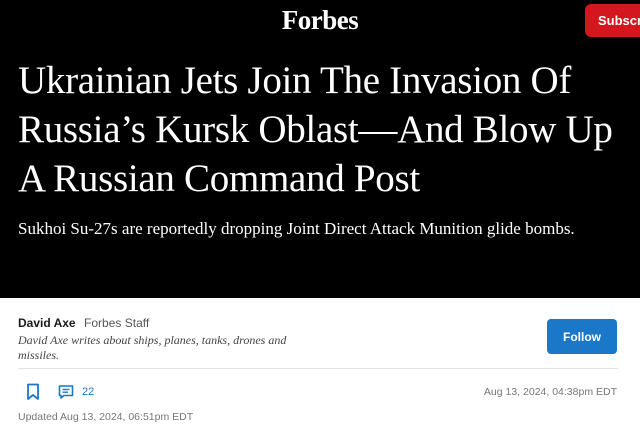  I want to click on forbes-logo: Forbes, so click(320, 21).